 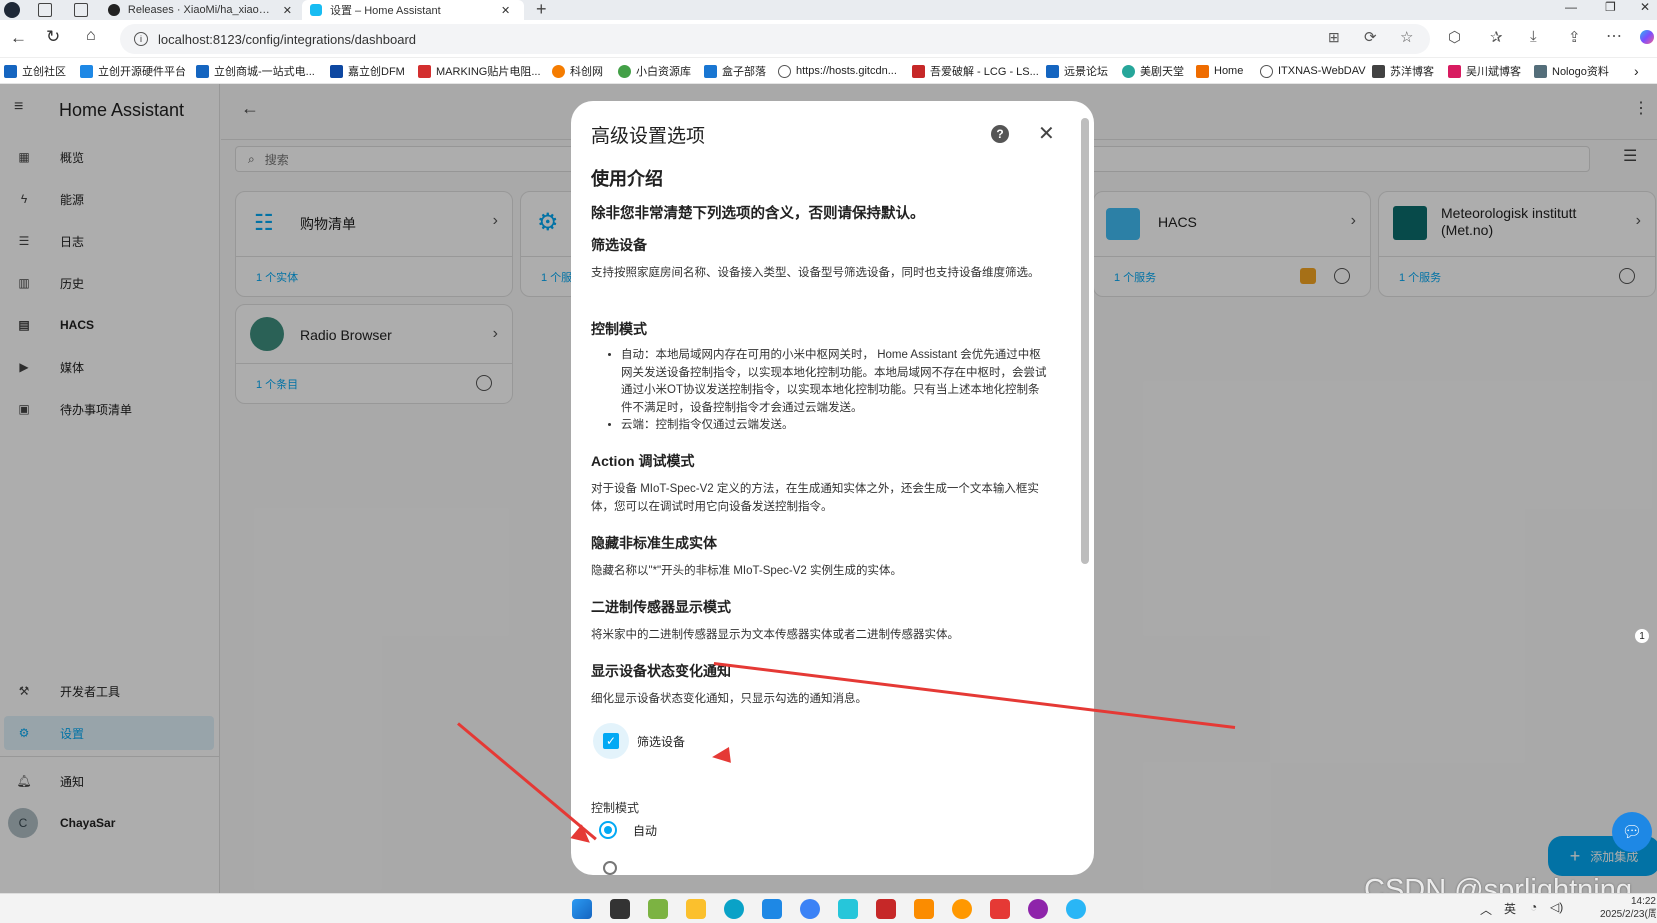 What do you see at coordinates (541, 10) in the screenshot?
I see `new-tab-button: +` at bounding box center [541, 10].